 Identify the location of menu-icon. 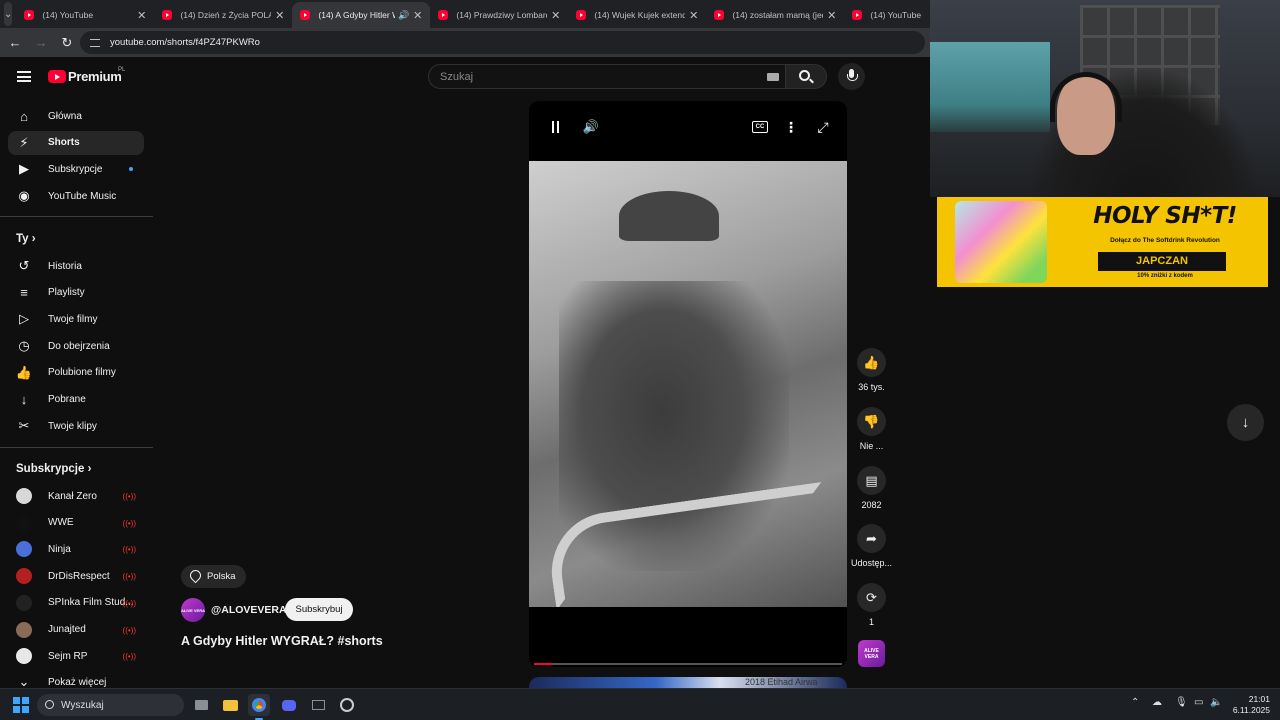
(24, 76).